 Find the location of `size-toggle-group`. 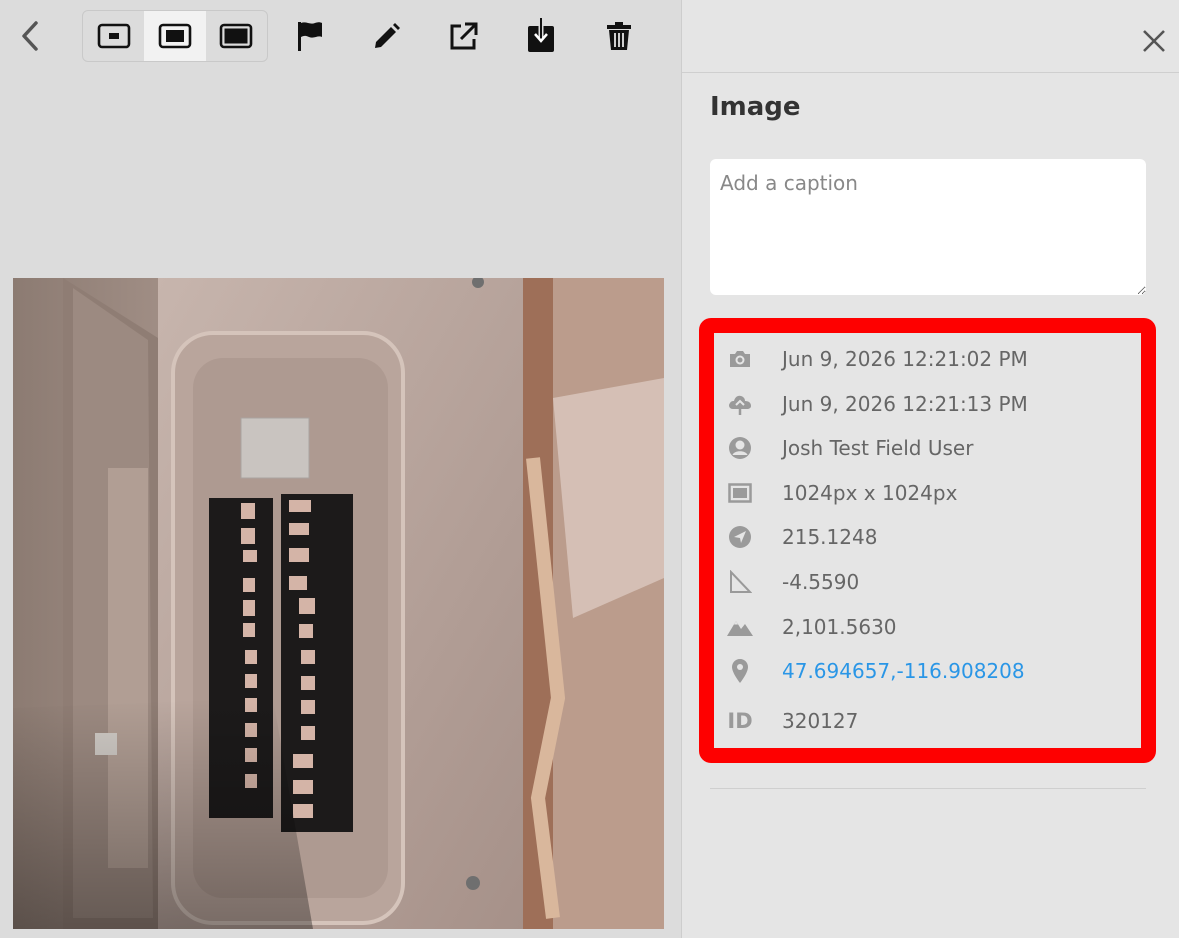

size-toggle-group is located at coordinates (175, 36).